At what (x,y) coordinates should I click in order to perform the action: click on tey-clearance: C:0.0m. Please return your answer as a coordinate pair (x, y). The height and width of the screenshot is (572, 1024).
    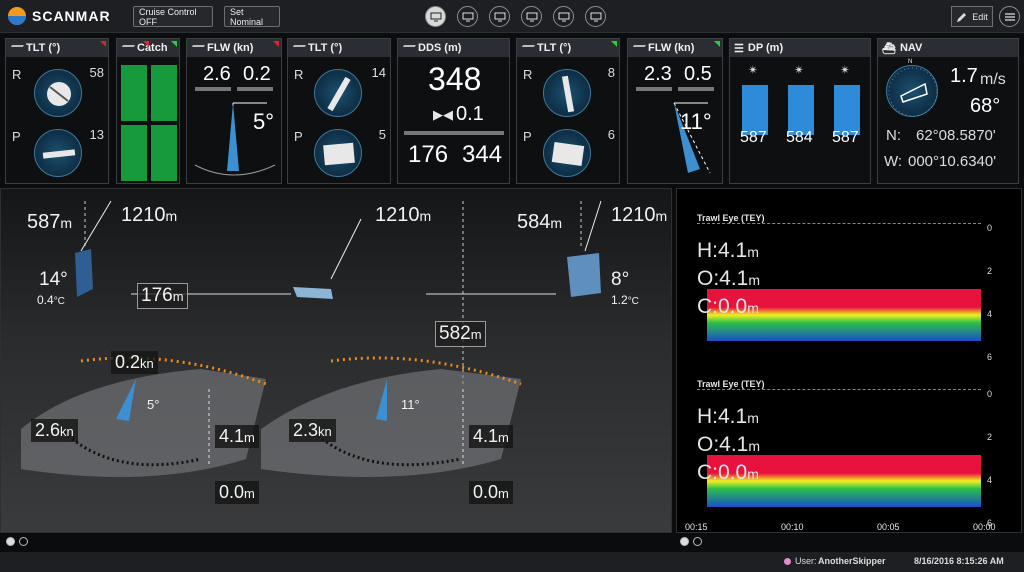
    Looking at the image, I should click on (728, 472).